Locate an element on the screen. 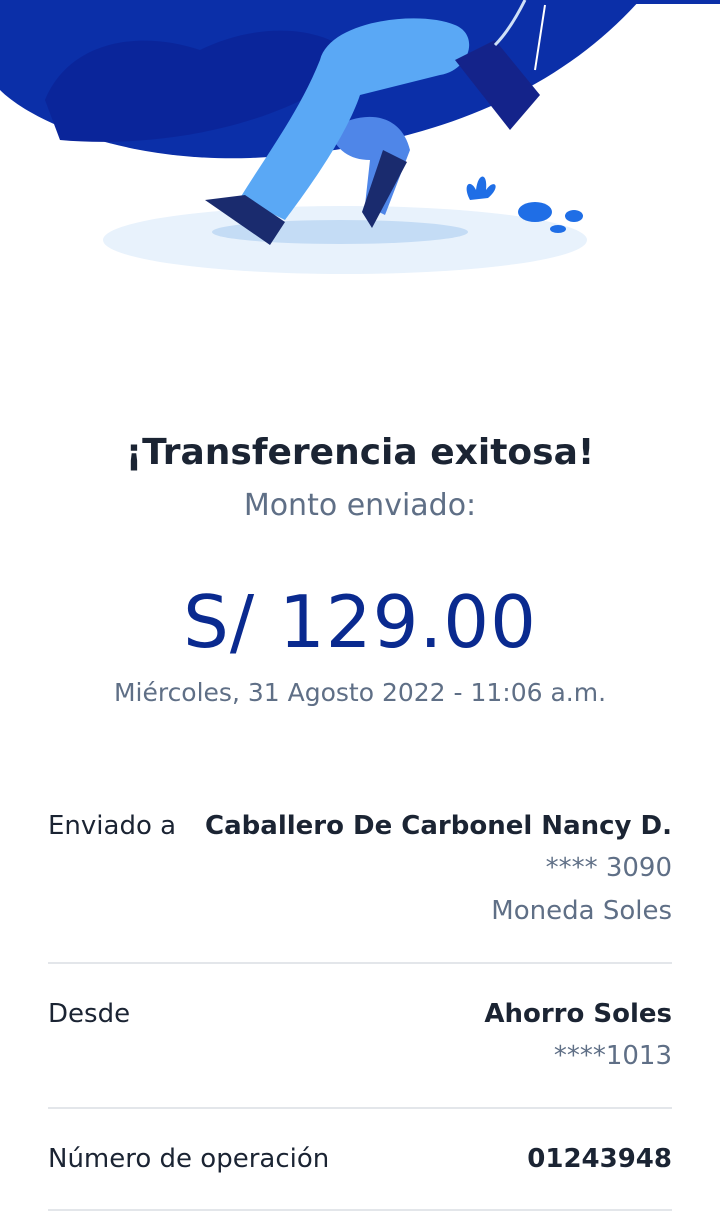 The width and height of the screenshot is (720, 1229). plant-leaves is located at coordinates (481, 188).